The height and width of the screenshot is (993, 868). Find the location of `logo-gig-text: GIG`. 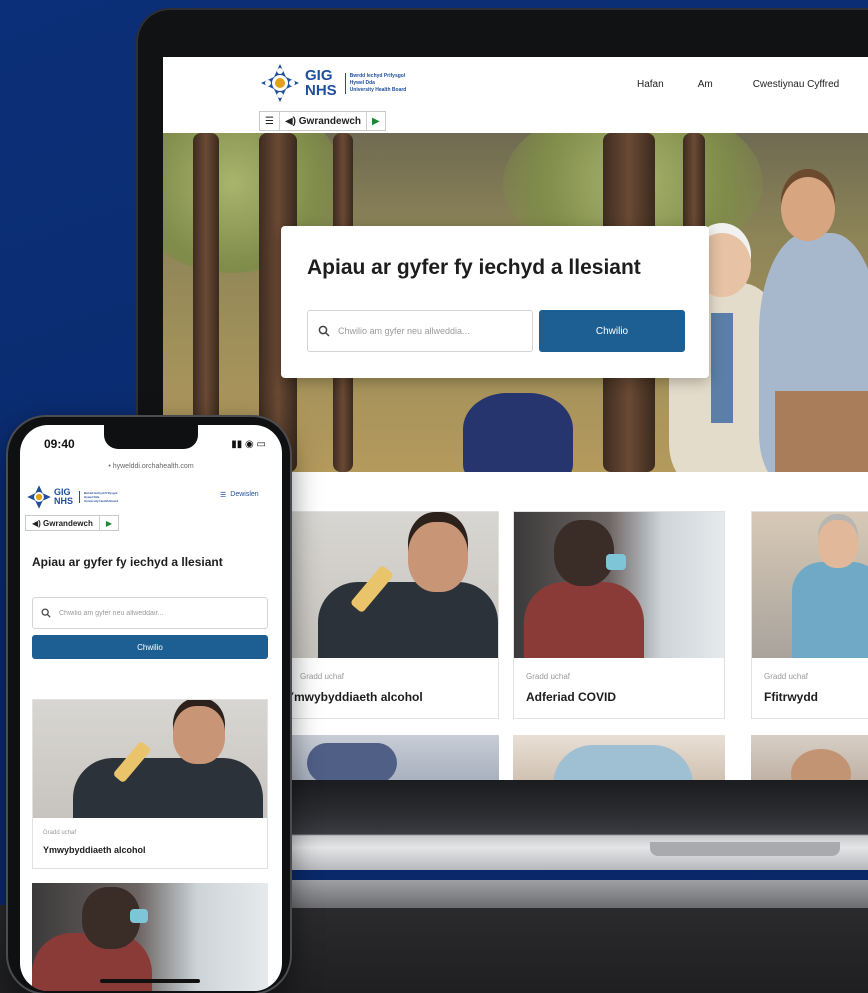

logo-gig-text: GIG is located at coordinates (319, 75).